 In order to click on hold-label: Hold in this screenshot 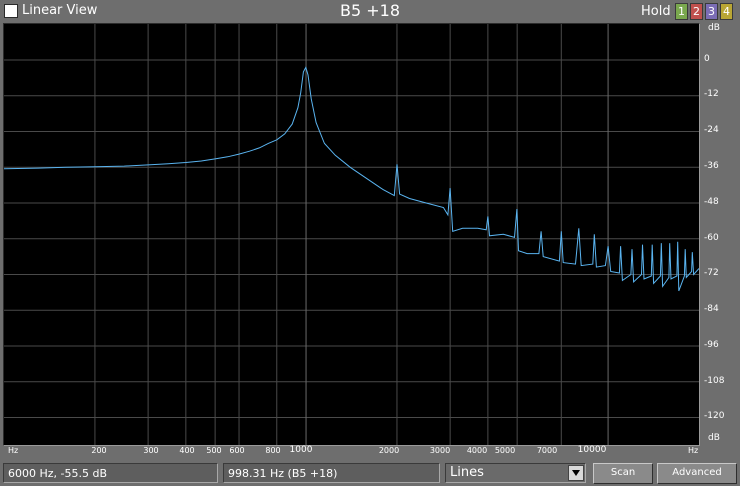, I will do `click(656, 11)`.